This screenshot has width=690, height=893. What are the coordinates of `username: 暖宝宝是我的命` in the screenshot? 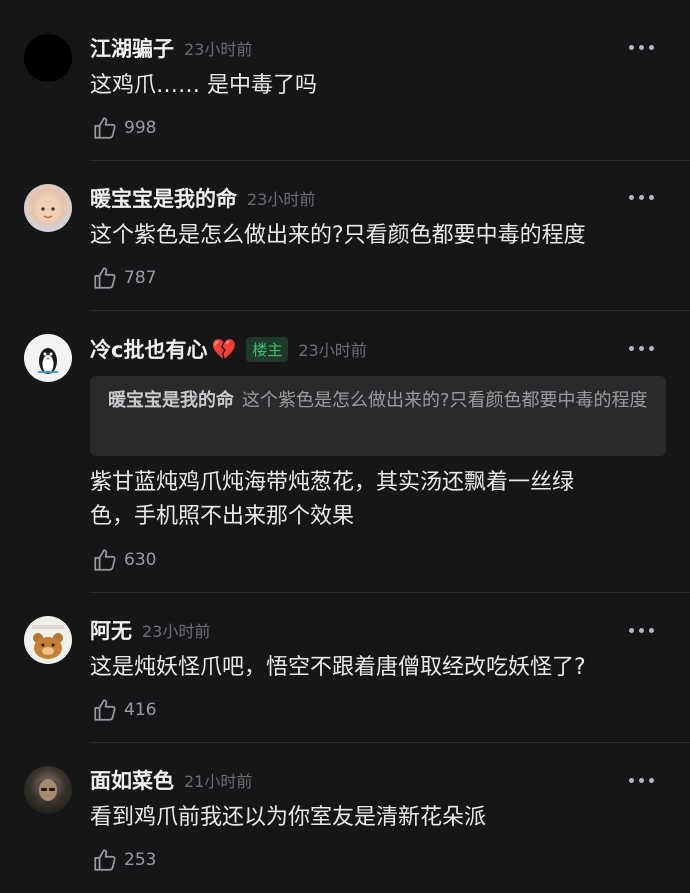 It's located at (163, 198).